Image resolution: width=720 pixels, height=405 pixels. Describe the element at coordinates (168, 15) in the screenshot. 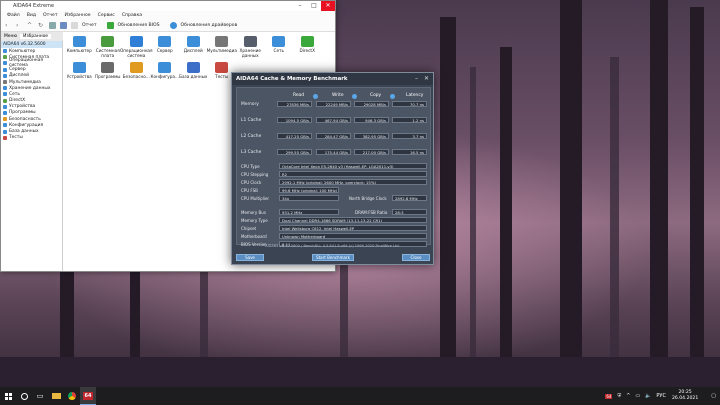

I see `menu-bar: Файл Вид Отчет Избранное Сервис Справка` at that location.